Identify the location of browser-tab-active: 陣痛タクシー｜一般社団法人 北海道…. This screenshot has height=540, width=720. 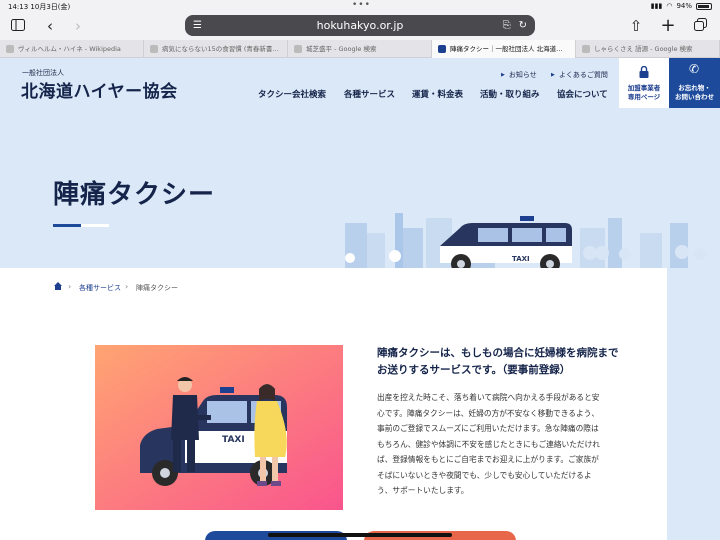
(504, 49).